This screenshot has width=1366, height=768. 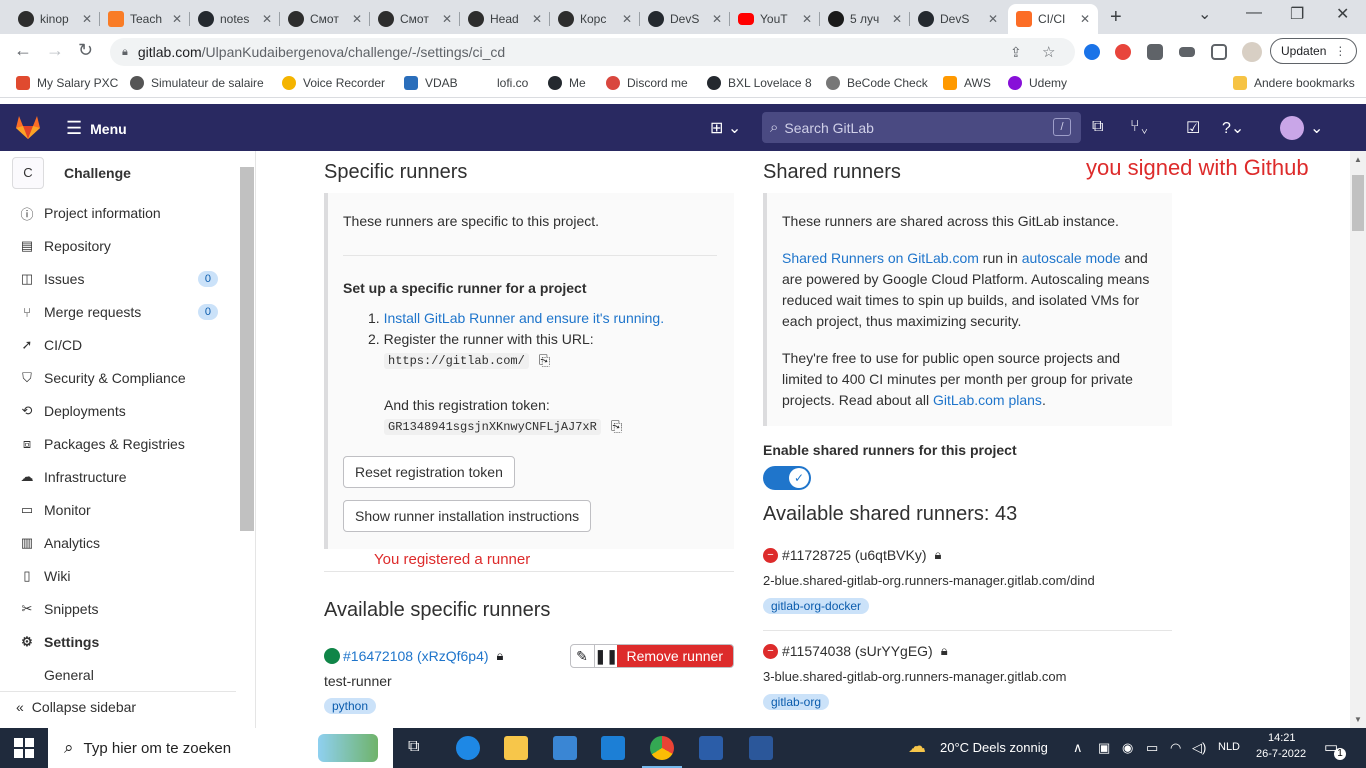 What do you see at coordinates (1078, 748) in the screenshot?
I see `chevron-up-icon: ∧` at bounding box center [1078, 748].